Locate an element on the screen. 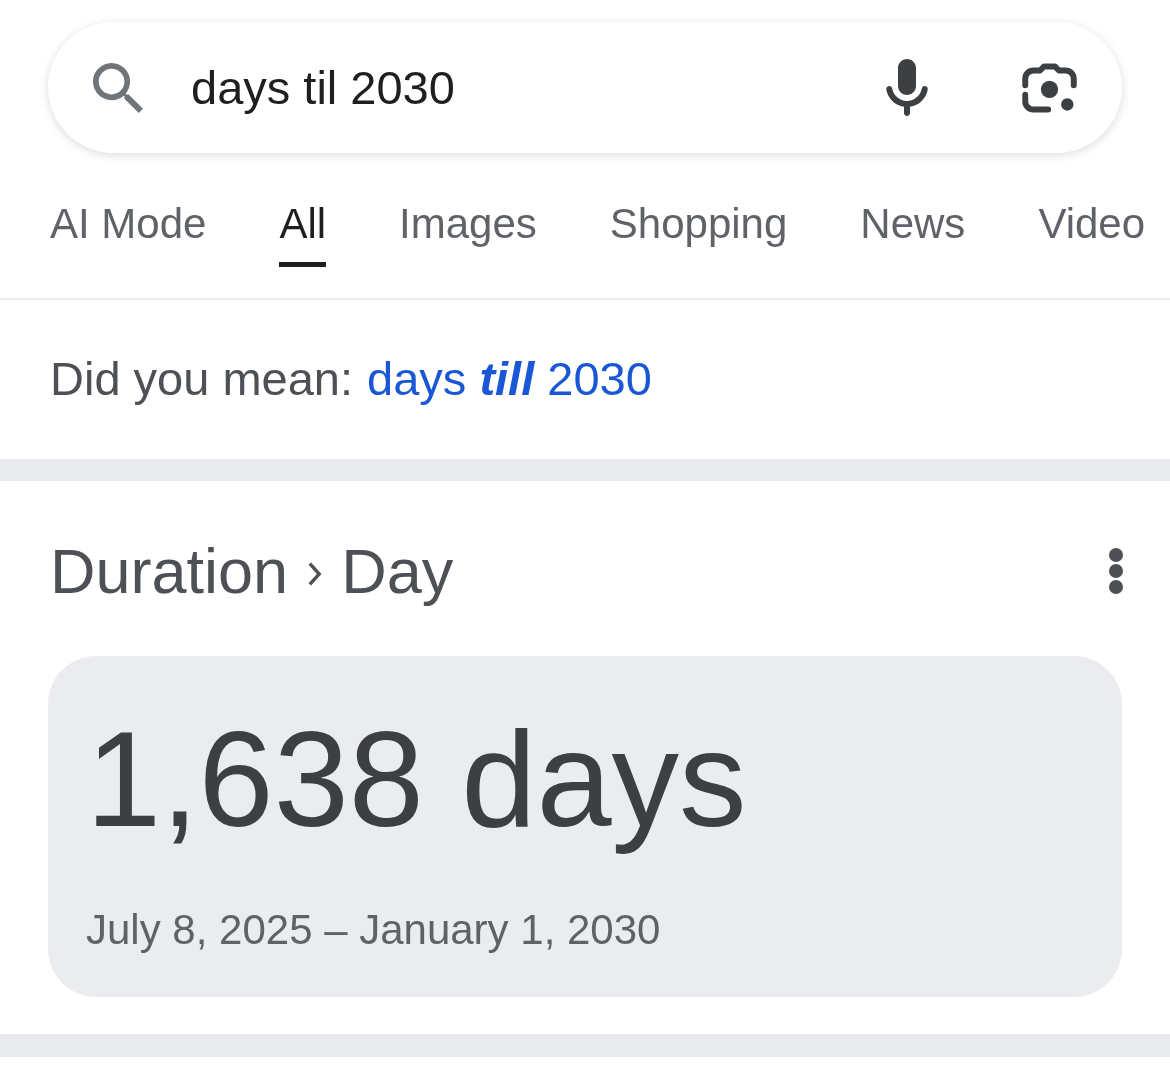 The height and width of the screenshot is (1068, 1170). date-range-text: July 8, 2025 – January 1, 2030 is located at coordinates (373, 930).